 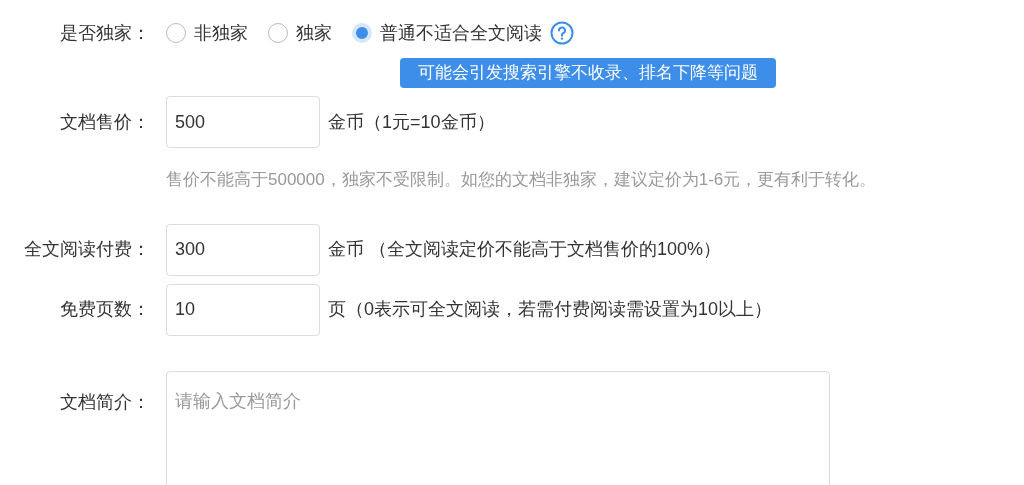 What do you see at coordinates (243, 249) in the screenshot?
I see `text-field: 300` at bounding box center [243, 249].